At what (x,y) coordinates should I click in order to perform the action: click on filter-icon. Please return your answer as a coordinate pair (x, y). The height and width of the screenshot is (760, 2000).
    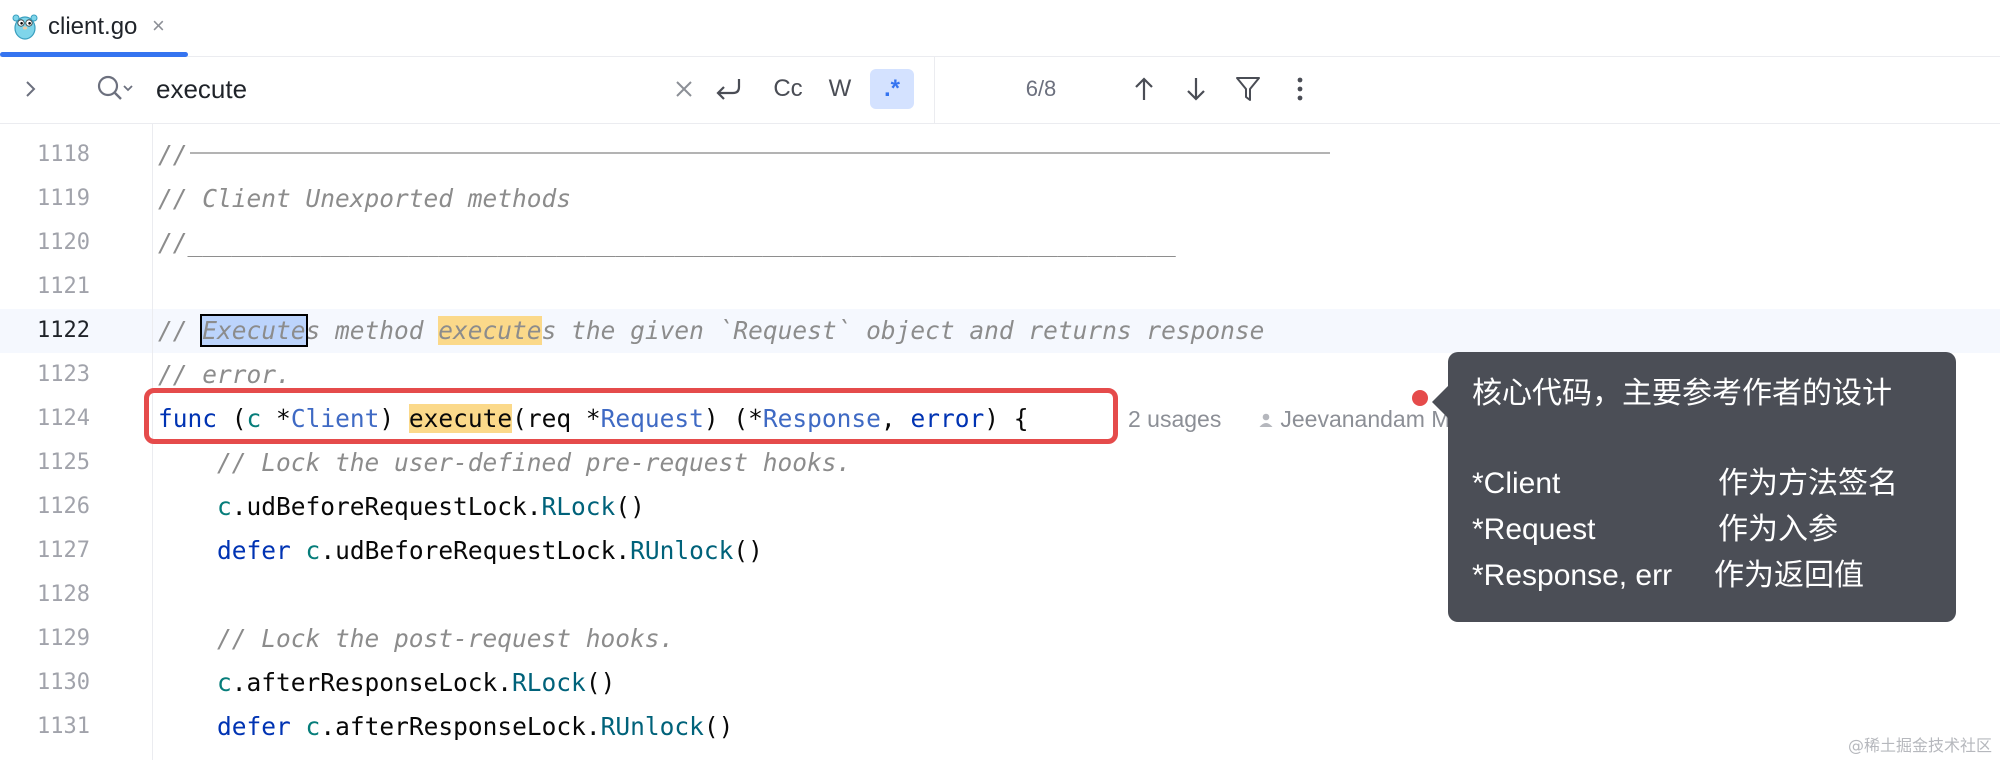
    Looking at the image, I should click on (1248, 89).